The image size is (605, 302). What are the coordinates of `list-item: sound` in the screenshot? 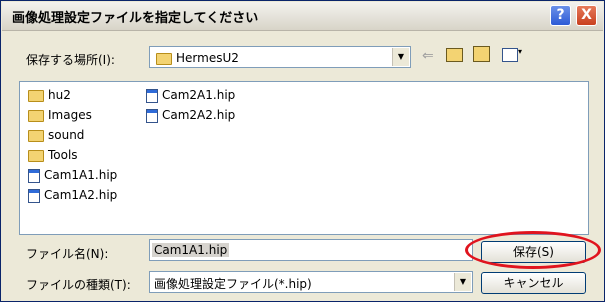 It's located at (56, 135).